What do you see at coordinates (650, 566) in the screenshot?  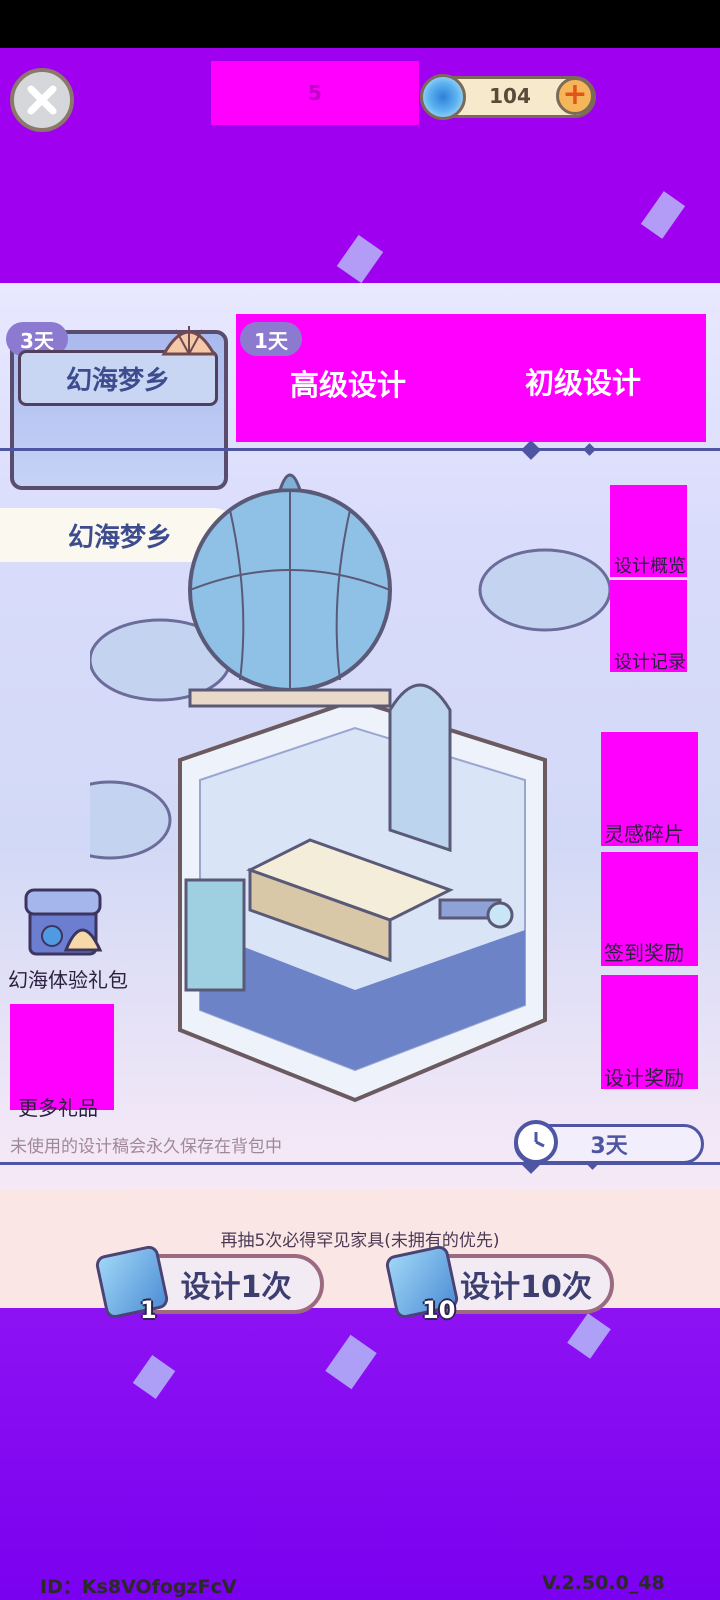 I see `overview-label: 设计概览` at bounding box center [650, 566].